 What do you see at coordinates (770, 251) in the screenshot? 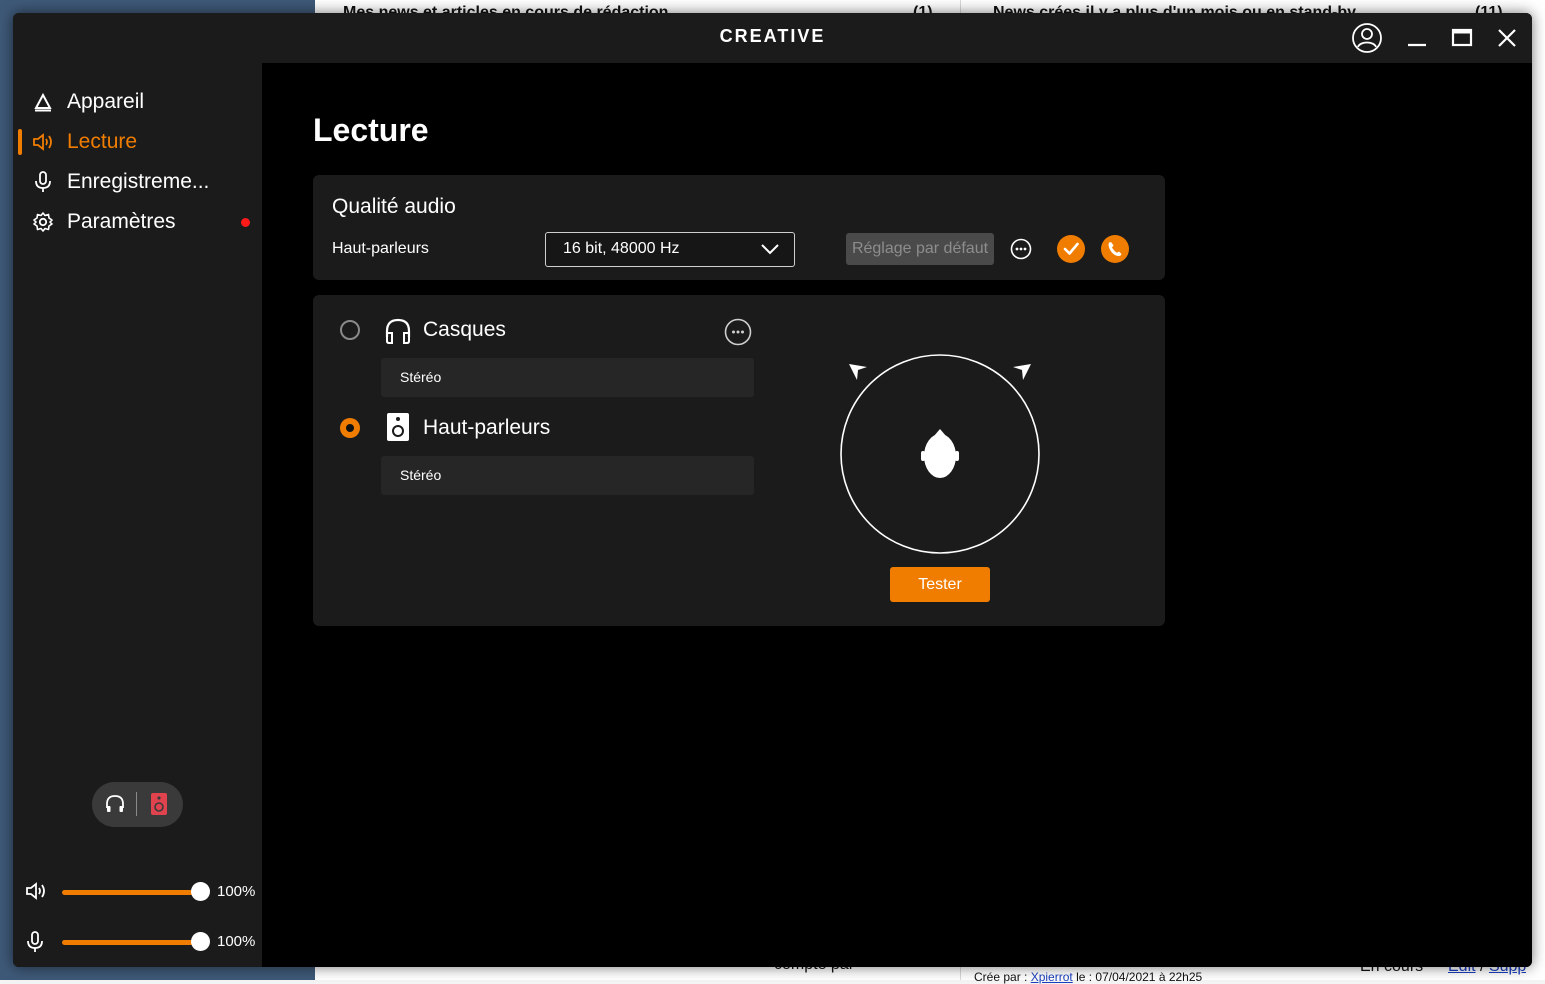
I see `chevron-down-icon` at bounding box center [770, 251].